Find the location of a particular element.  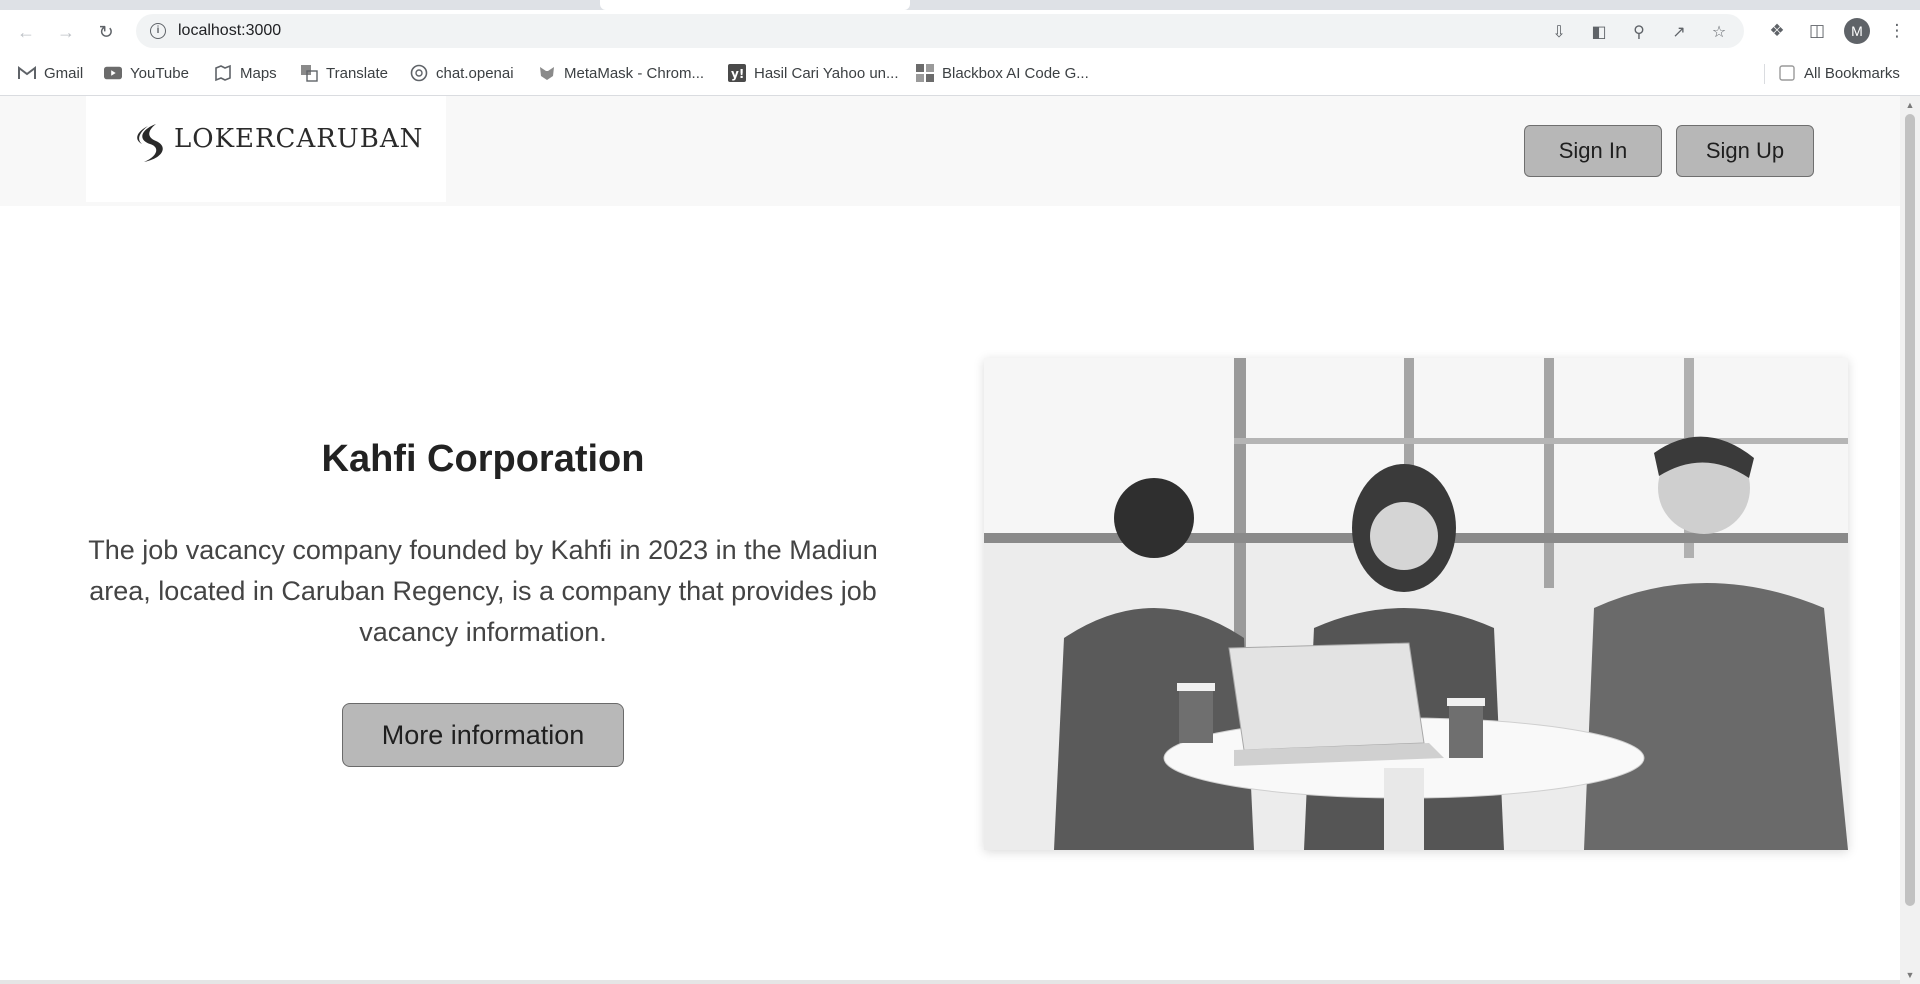

sign-in-button: Sign In is located at coordinates (1593, 151).